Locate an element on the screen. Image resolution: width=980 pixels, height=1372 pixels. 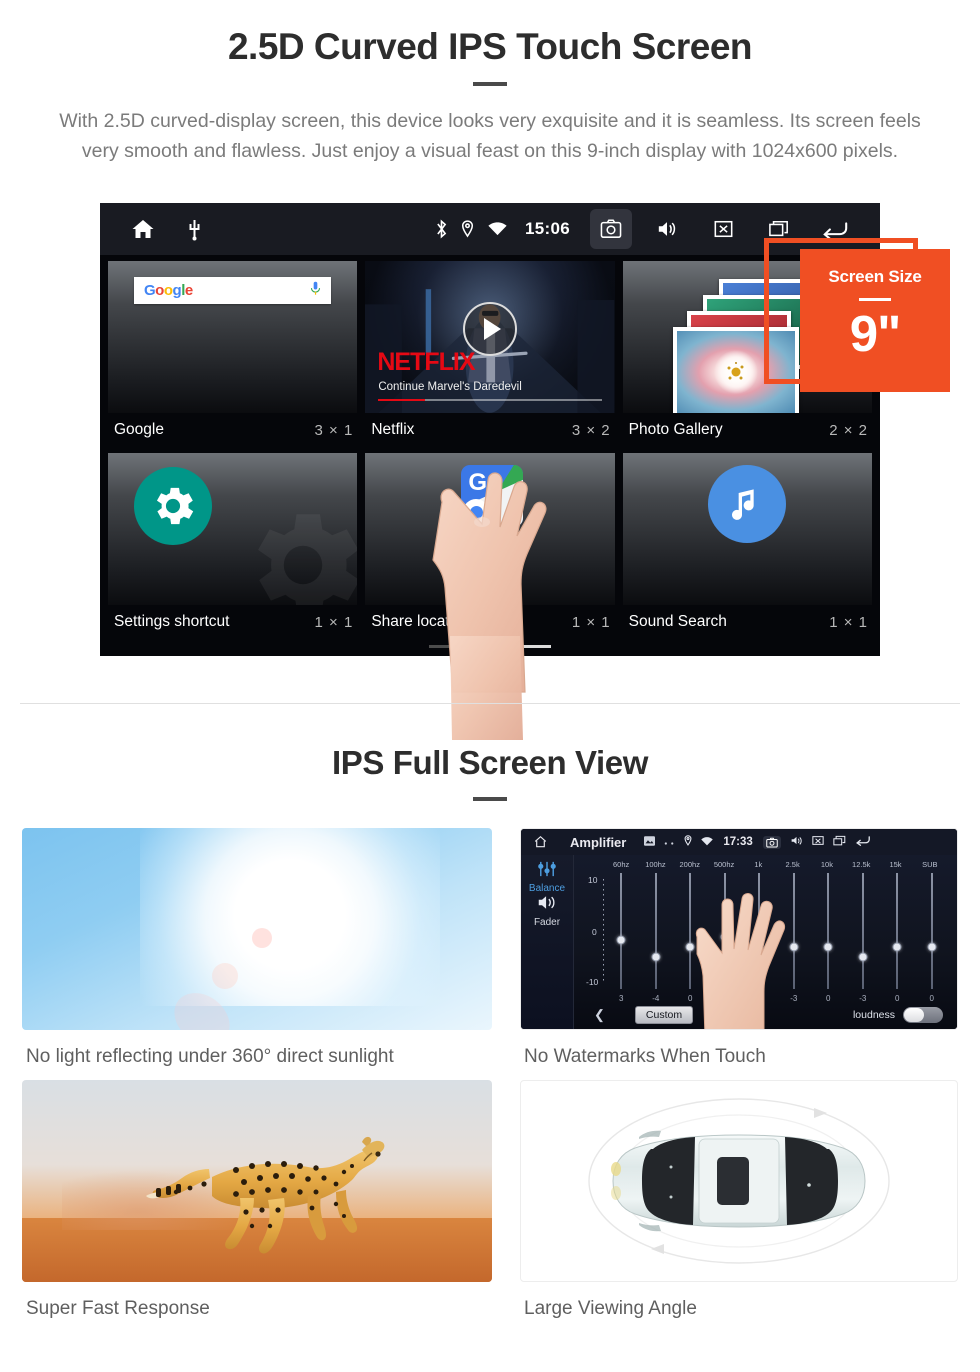
widget-google: Google Google 3 × 1 is located at coordinates (233, 355).